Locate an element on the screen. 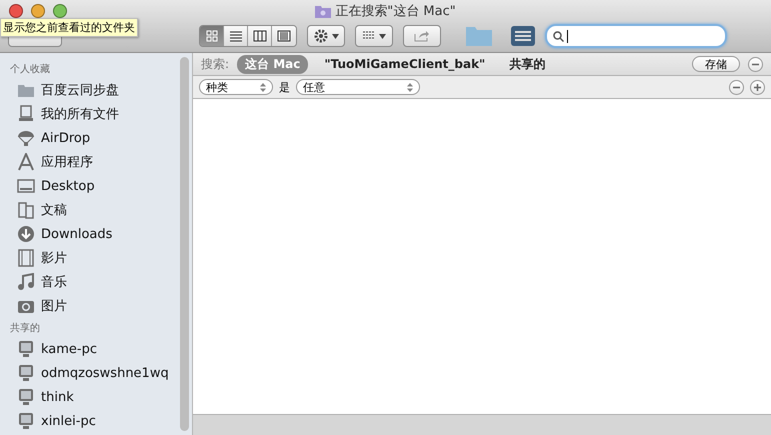 The width and height of the screenshot is (771, 435). section-title: 共享的 is located at coordinates (25, 328).